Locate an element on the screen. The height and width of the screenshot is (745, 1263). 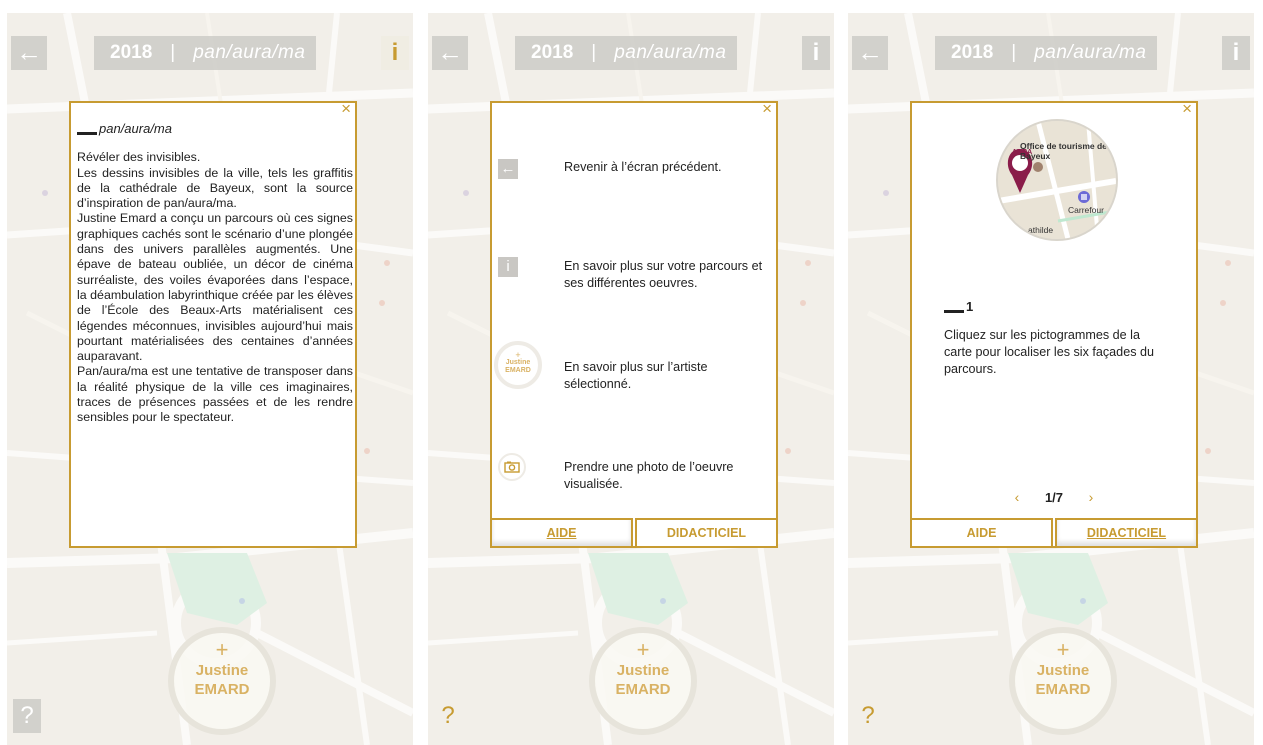
artist-badge-icon: + Justine EMARD is located at coordinates (518, 365).